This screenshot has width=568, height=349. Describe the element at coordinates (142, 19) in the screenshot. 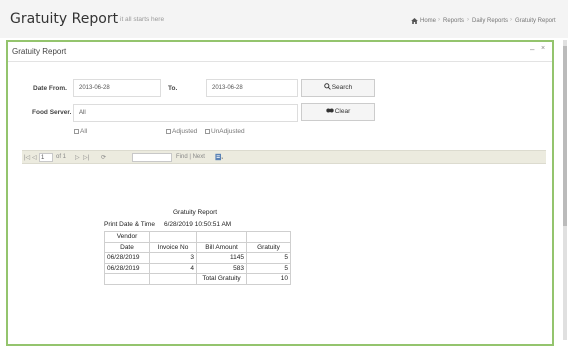

I see `page-subtitle: it all starts here` at that location.